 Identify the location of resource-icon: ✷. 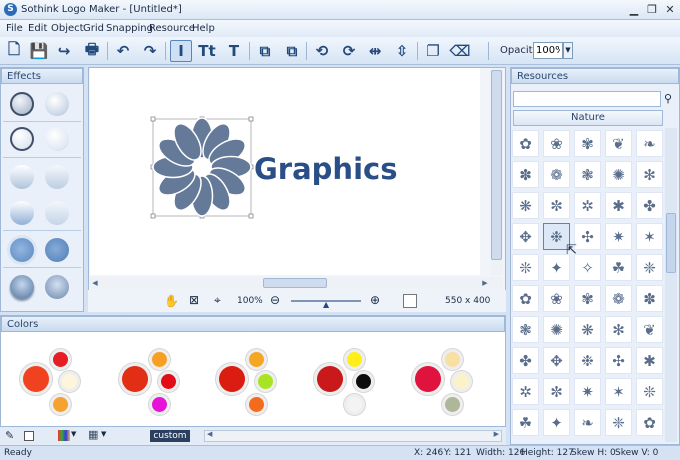
(587, 391).